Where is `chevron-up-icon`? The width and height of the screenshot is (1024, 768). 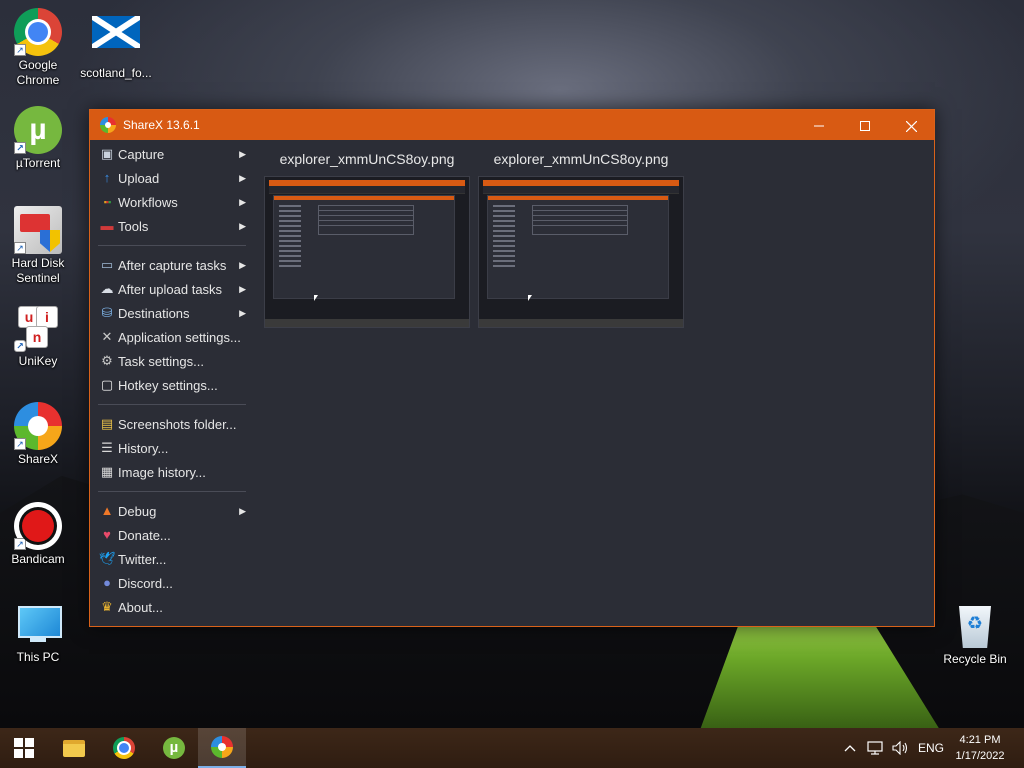
chevron-up-icon is located at coordinates (850, 748).